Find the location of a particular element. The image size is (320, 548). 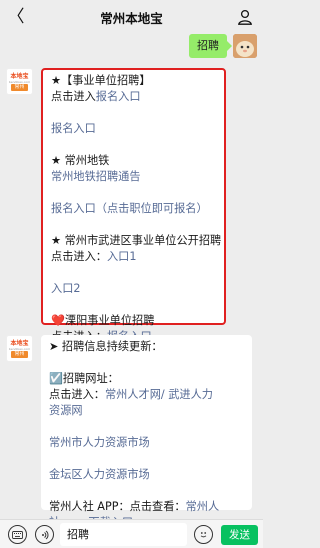

message-link: 常州地铁招聘通告 is located at coordinates (96, 176).